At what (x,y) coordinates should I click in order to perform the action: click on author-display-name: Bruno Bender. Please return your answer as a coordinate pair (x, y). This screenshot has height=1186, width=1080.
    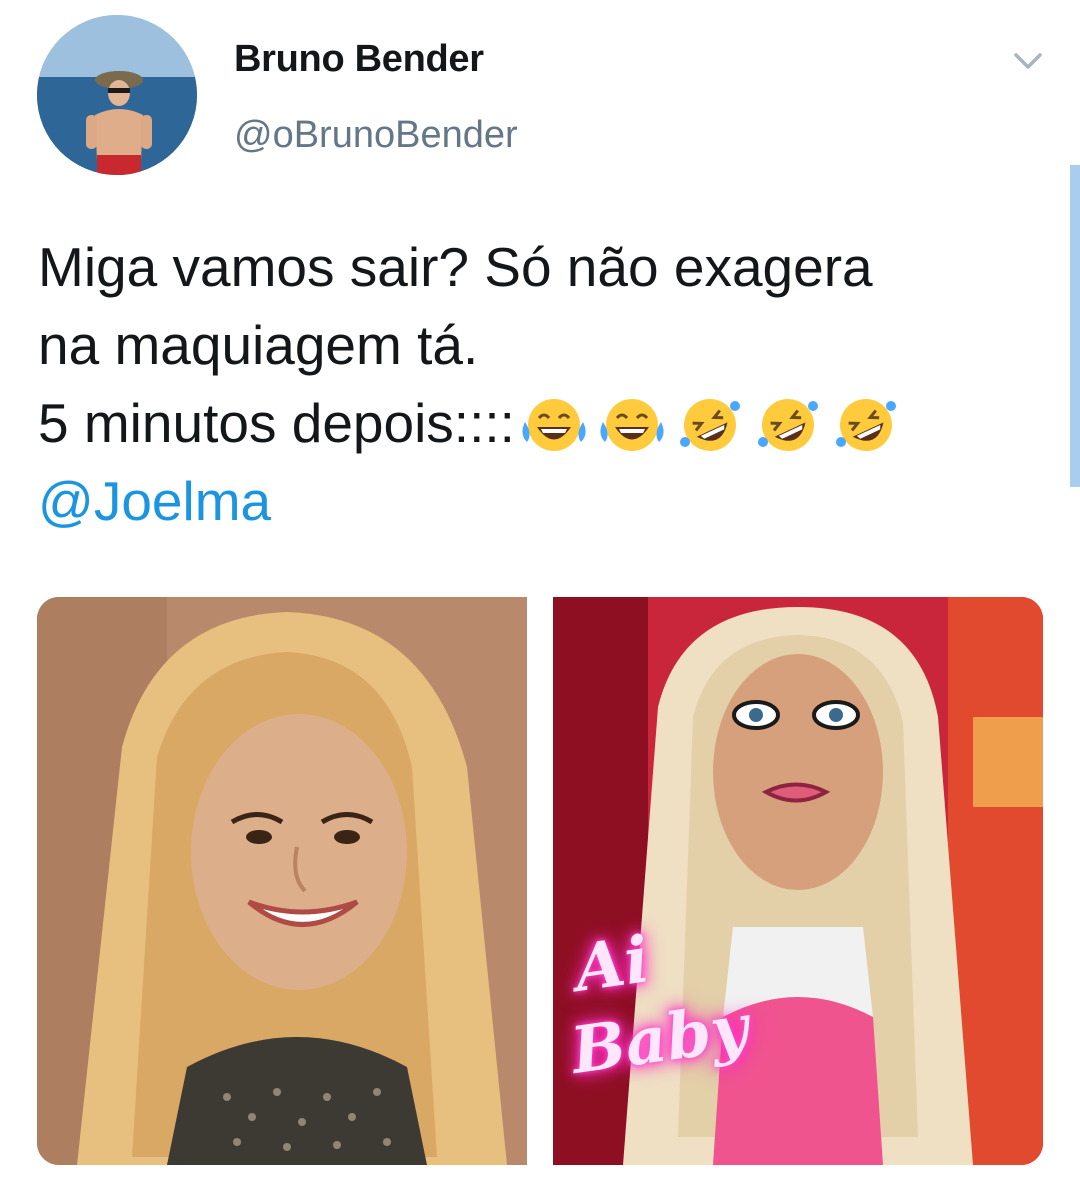
    Looking at the image, I should click on (359, 59).